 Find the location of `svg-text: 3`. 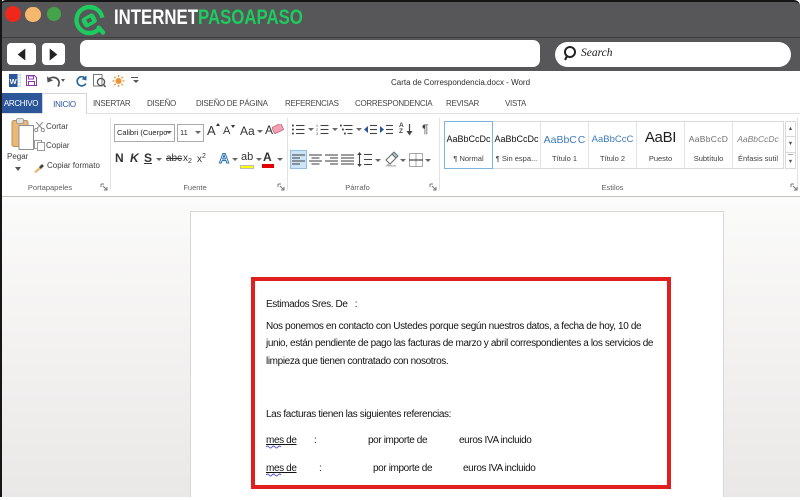

svg-text: 3 is located at coordinates (317, 133).